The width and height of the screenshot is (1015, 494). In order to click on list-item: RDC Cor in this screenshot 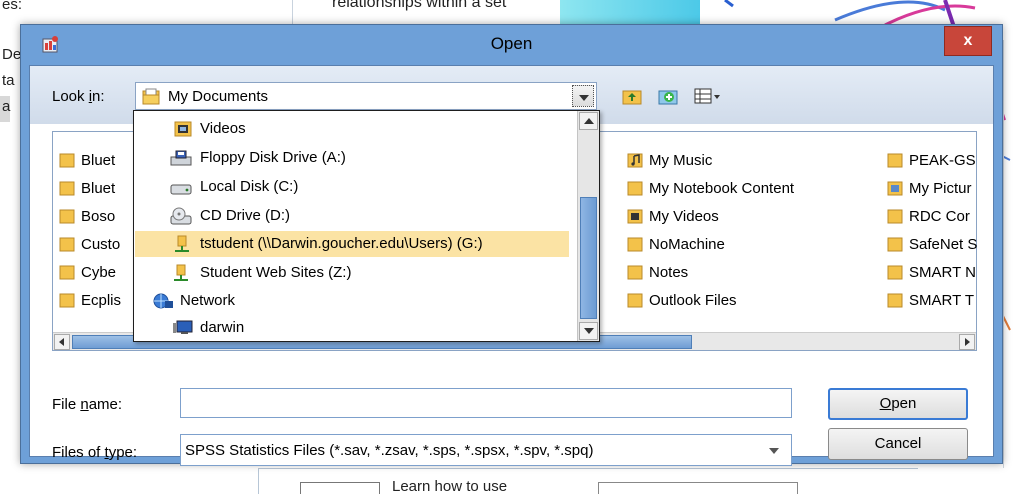, I will do `click(928, 216)`.